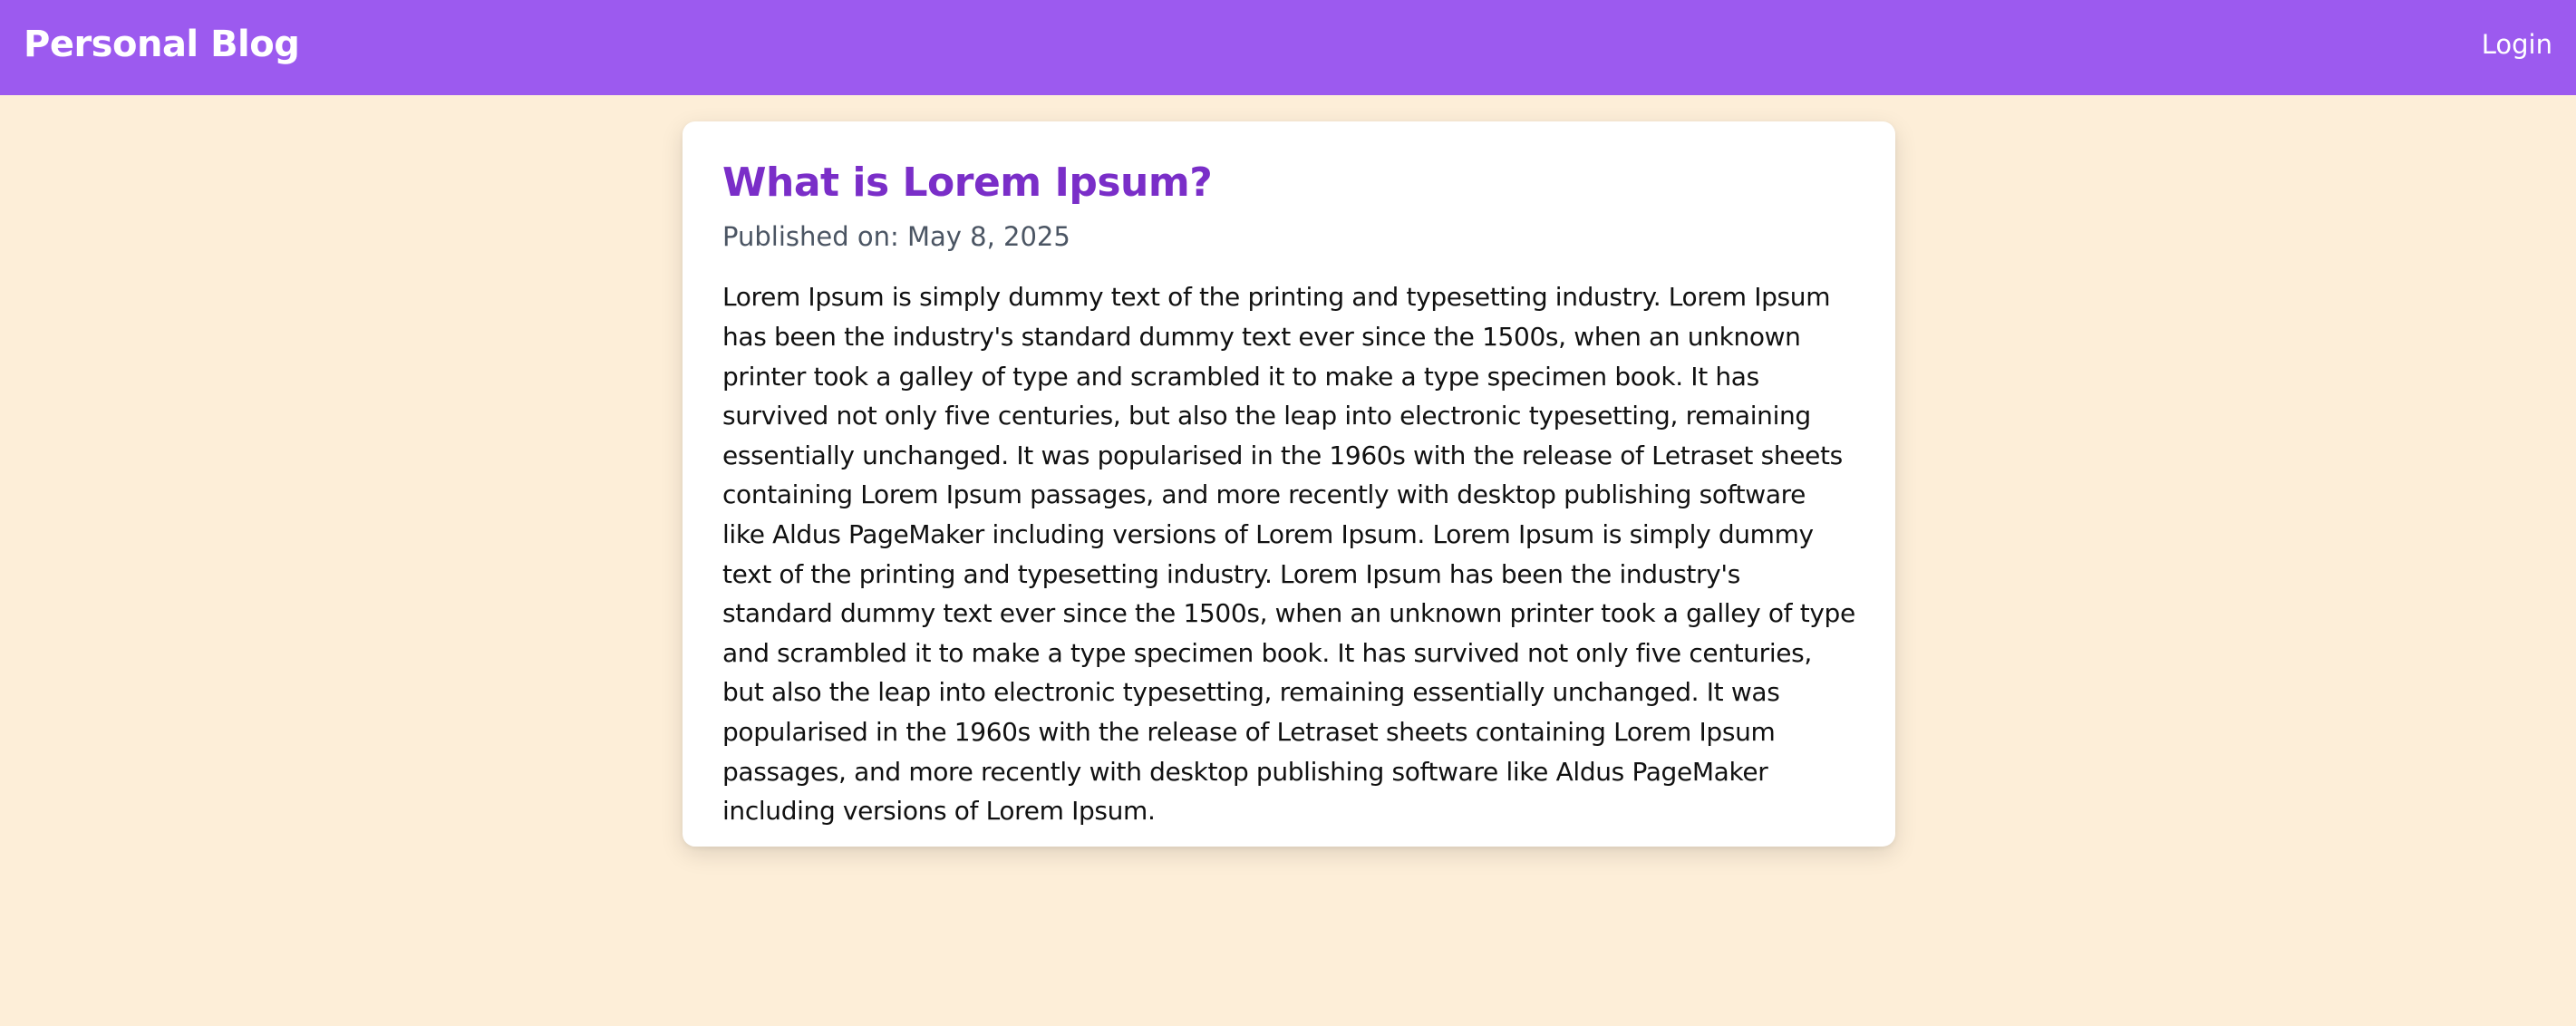  What do you see at coordinates (967, 183) in the screenshot?
I see `post-title: What is Lorem Ipsum?` at bounding box center [967, 183].